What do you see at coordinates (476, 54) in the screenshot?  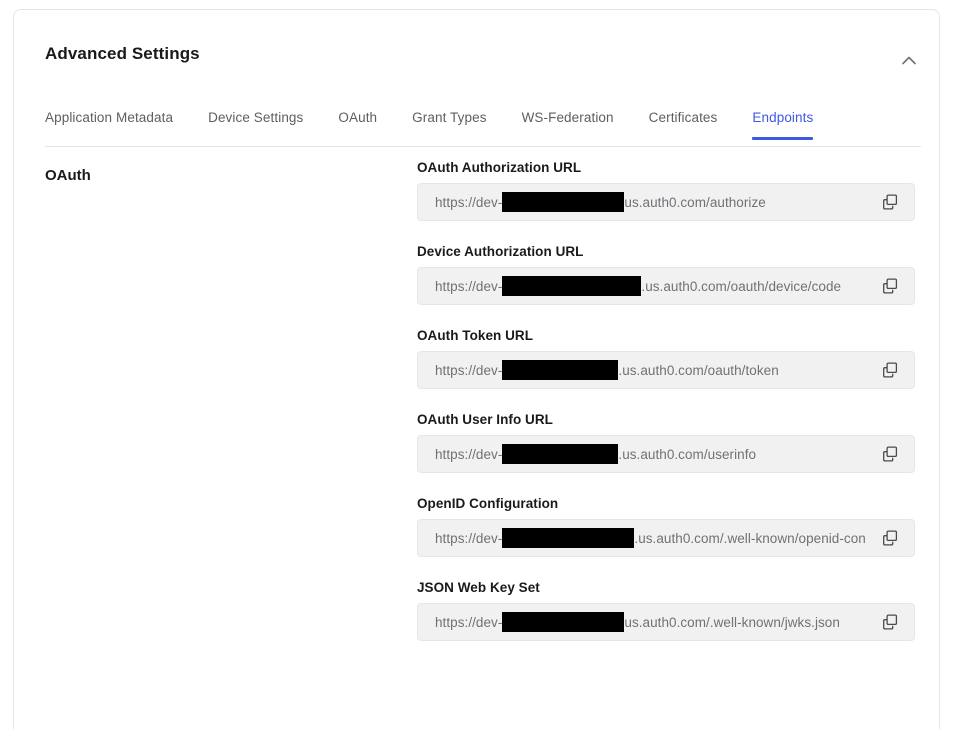 I see `card-header: Advanced Settings` at bounding box center [476, 54].